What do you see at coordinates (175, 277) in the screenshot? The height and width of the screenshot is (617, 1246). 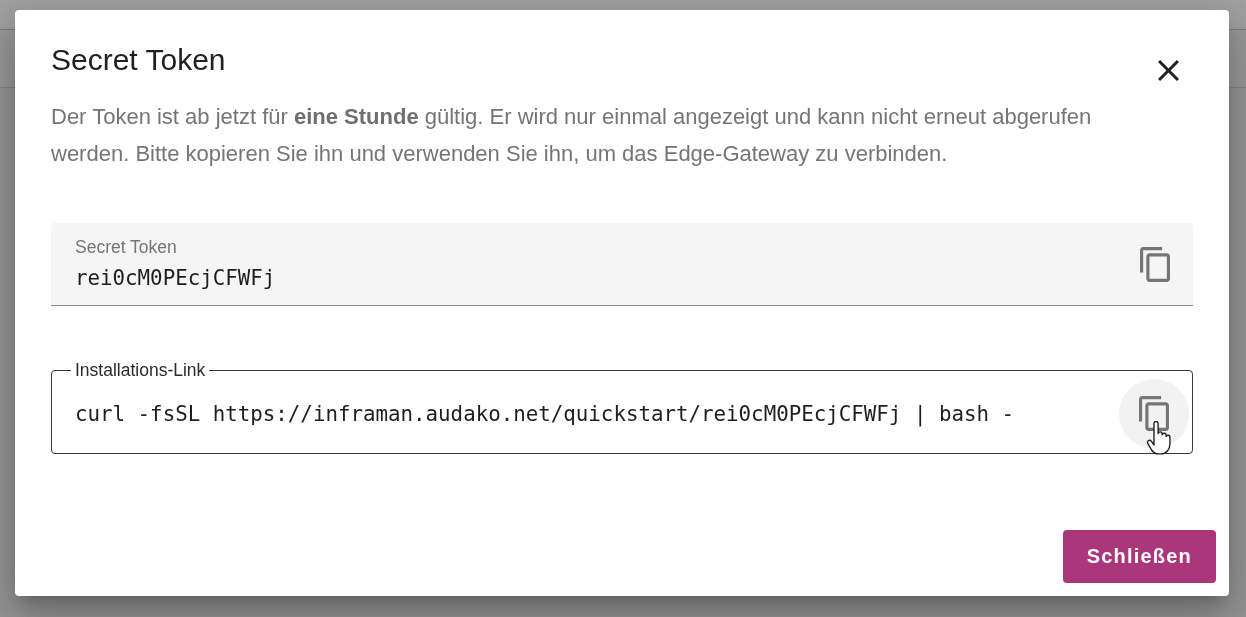 I see `field-value: rei0cM0PEcjCFWFj` at bounding box center [175, 277].